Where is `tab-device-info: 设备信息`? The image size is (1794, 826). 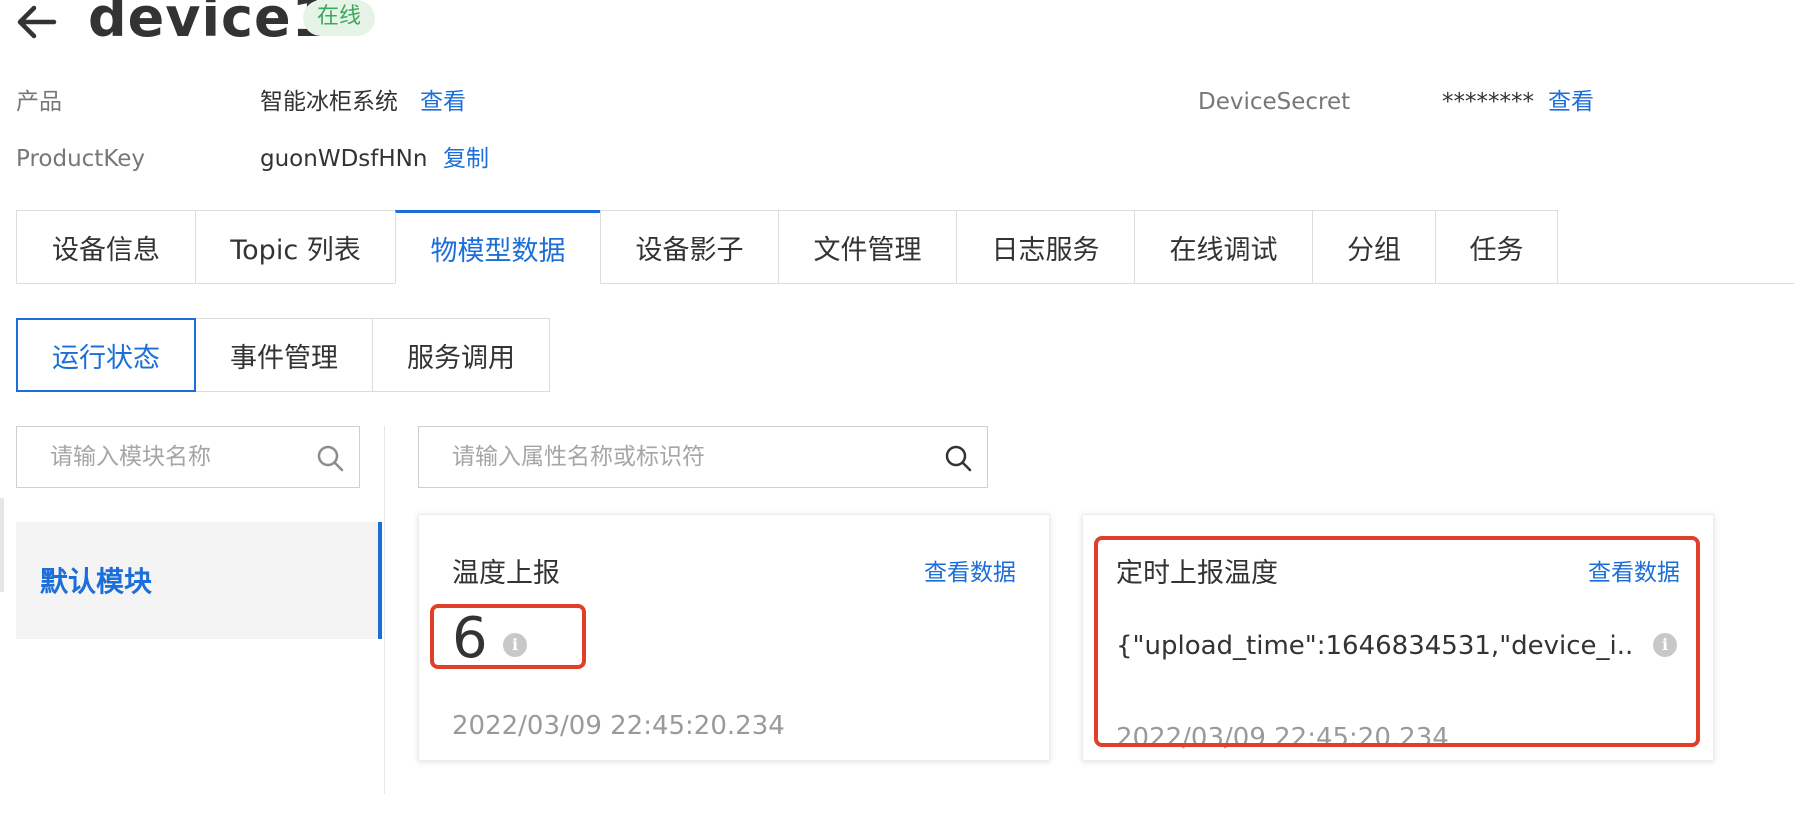 tab-device-info: 设备信息 is located at coordinates (105, 247).